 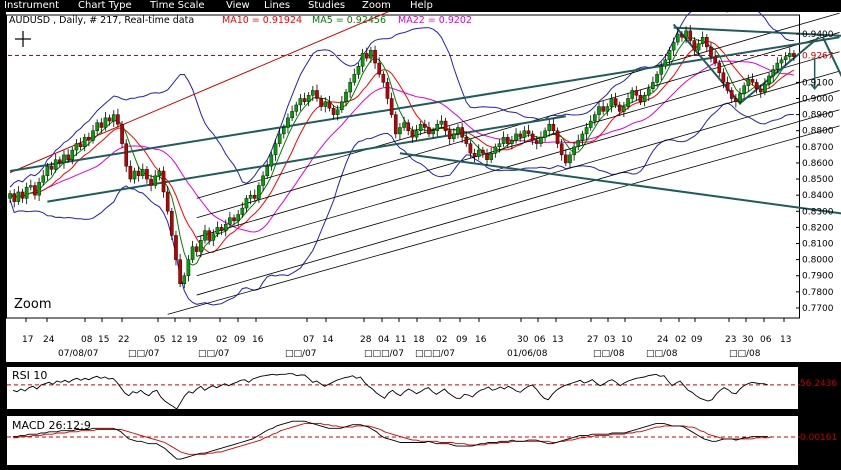 I want to click on x-day-label: 23, so click(x=730, y=340).